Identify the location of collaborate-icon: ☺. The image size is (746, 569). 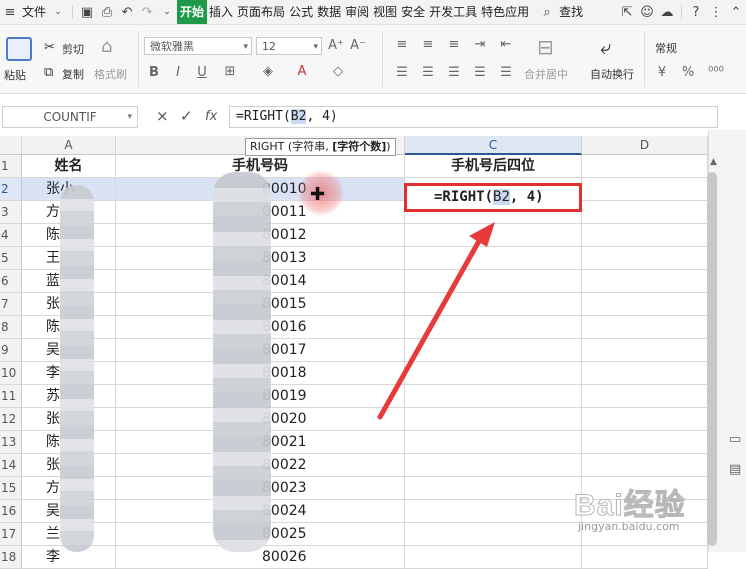
(647, 12).